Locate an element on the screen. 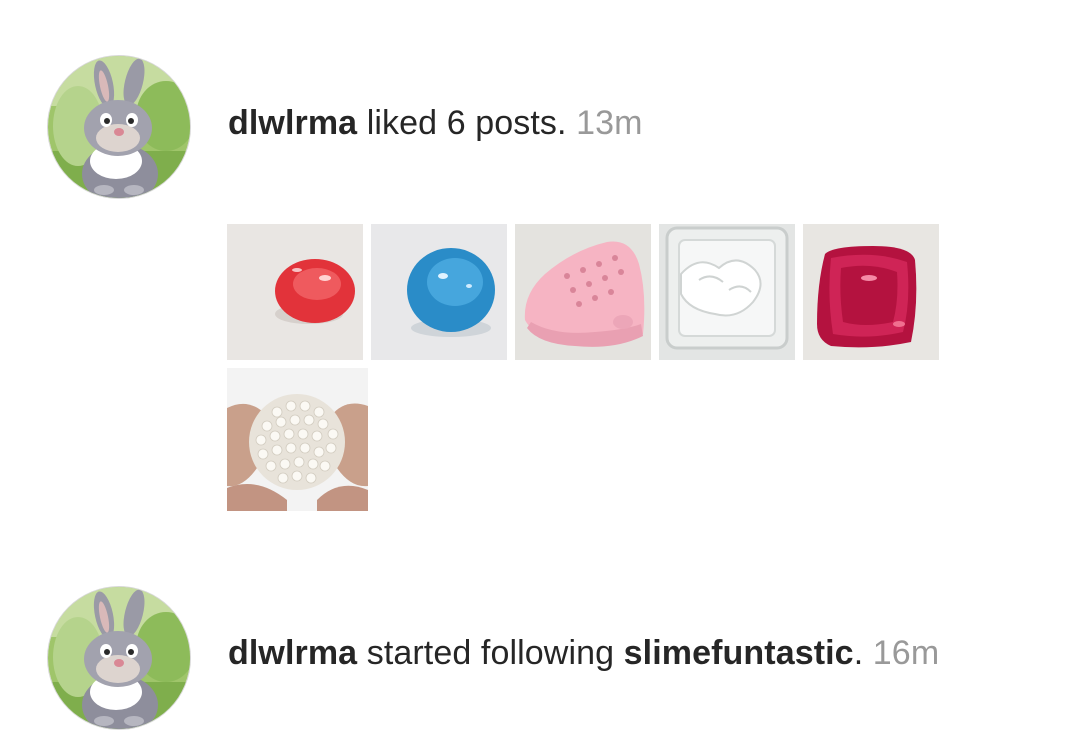 This screenshot has height=748, width=1078. post-thumbnail-pearl-slime is located at coordinates (297, 439).